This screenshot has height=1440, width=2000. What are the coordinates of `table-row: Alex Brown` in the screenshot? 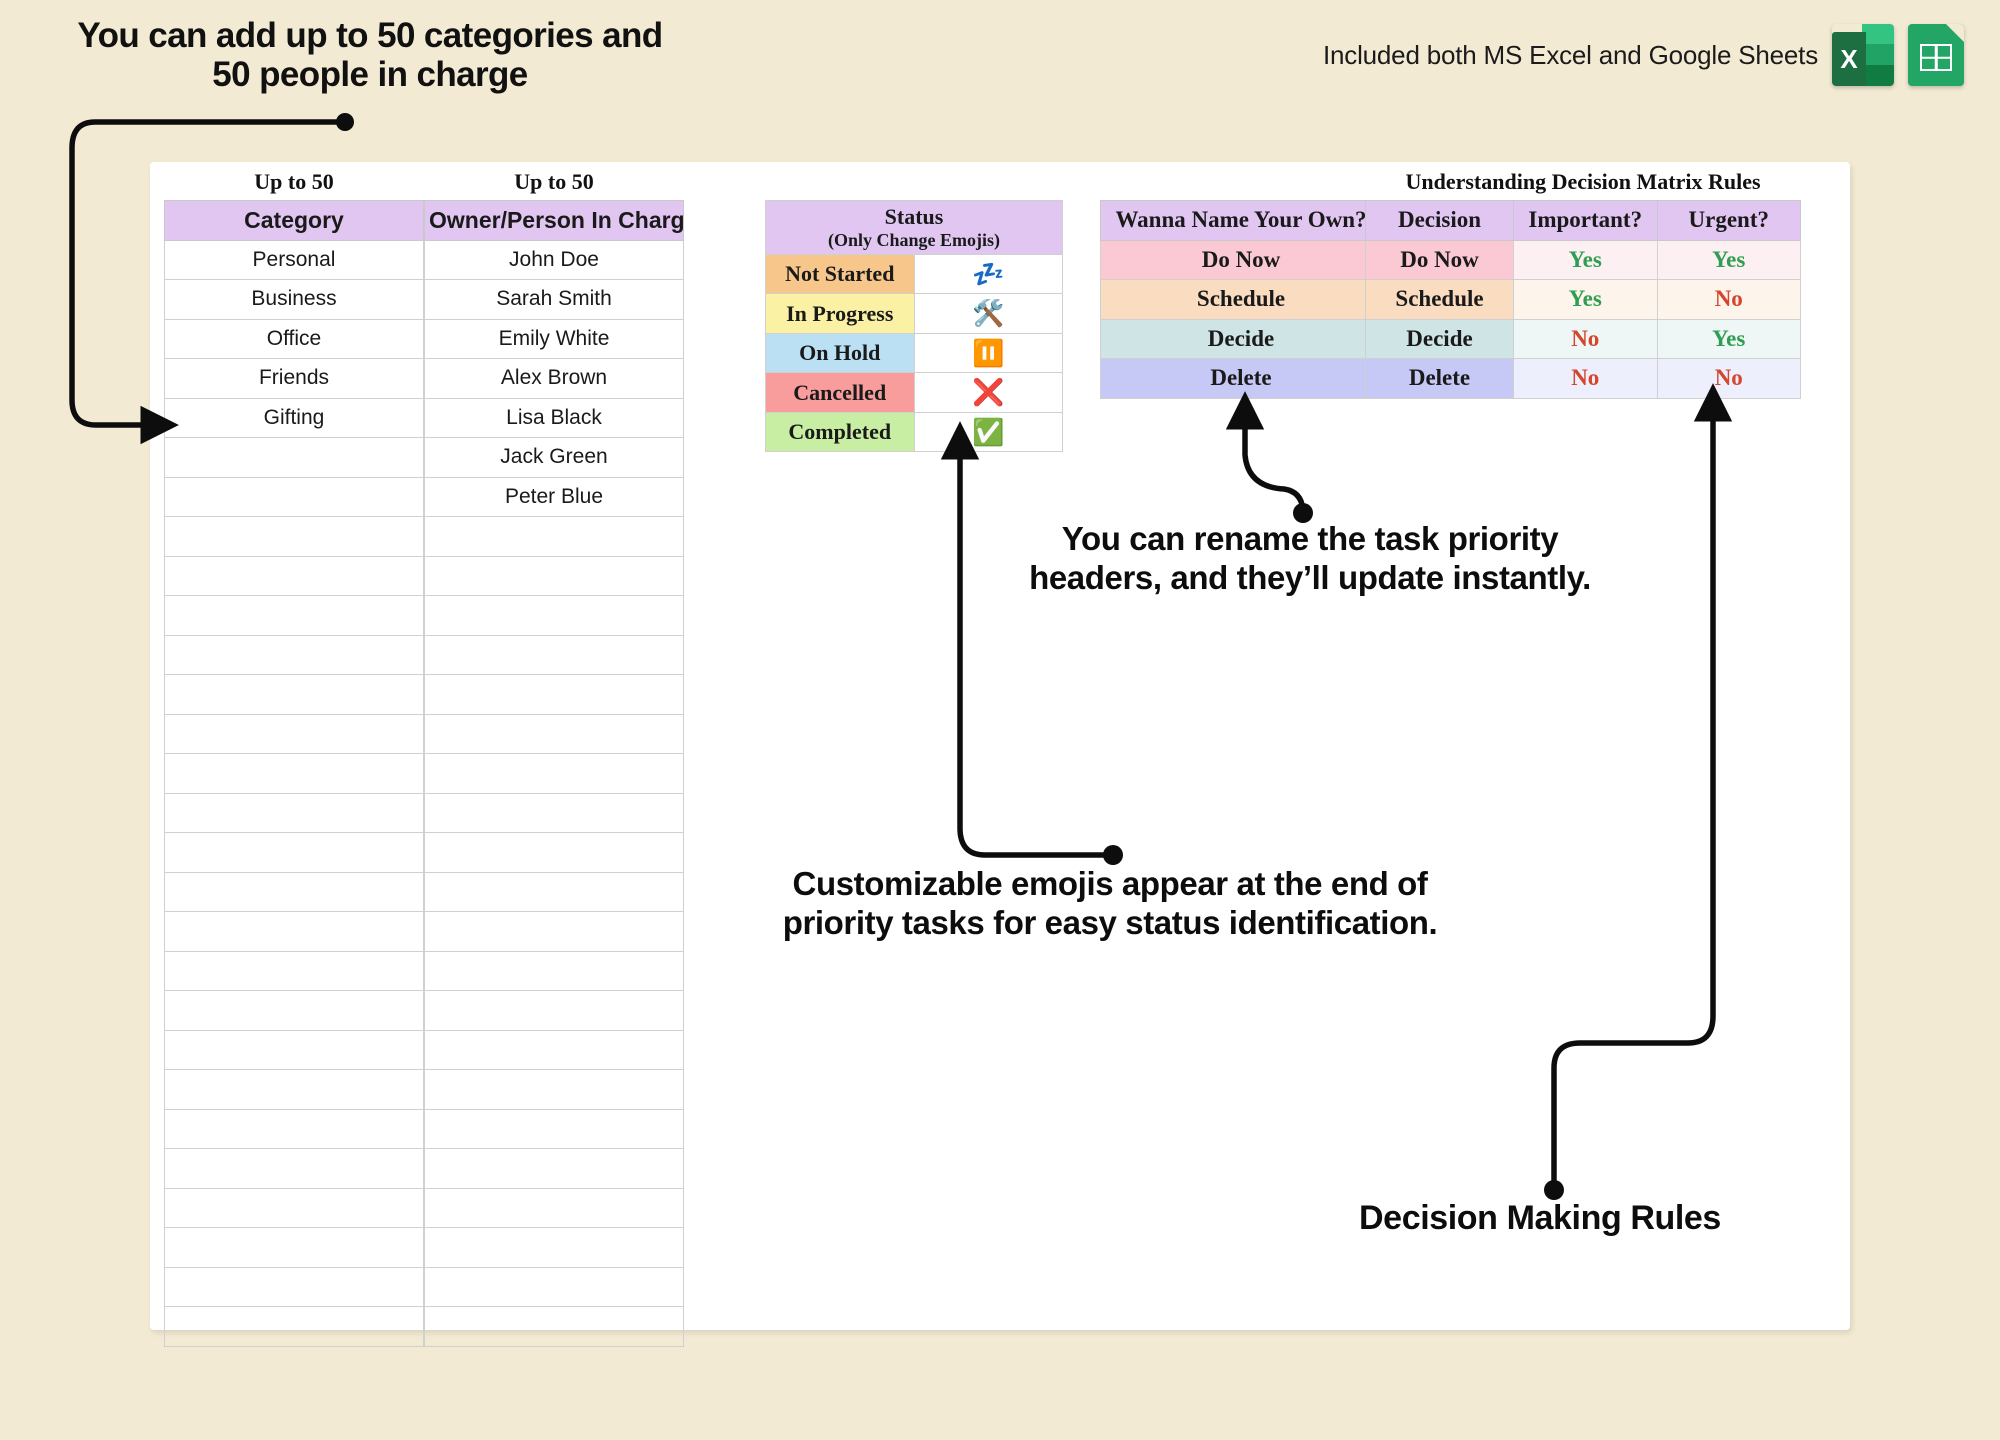 It's located at (554, 378).